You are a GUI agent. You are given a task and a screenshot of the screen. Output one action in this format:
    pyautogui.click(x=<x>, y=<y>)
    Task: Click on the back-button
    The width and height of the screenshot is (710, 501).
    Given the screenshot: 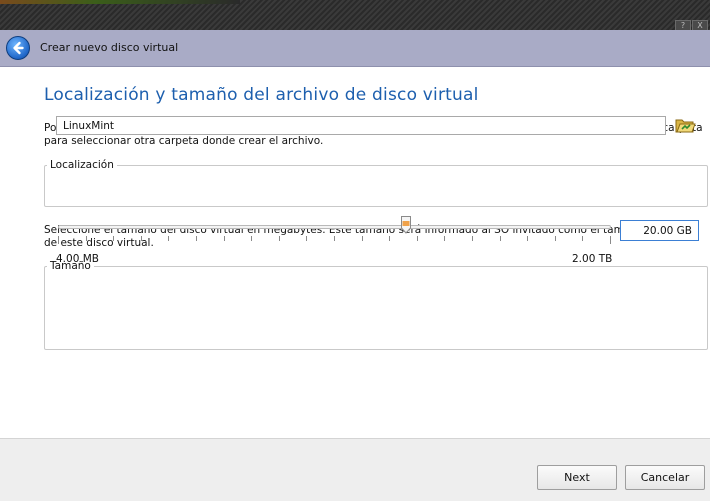 What is the action you would take?
    pyautogui.click(x=18, y=48)
    